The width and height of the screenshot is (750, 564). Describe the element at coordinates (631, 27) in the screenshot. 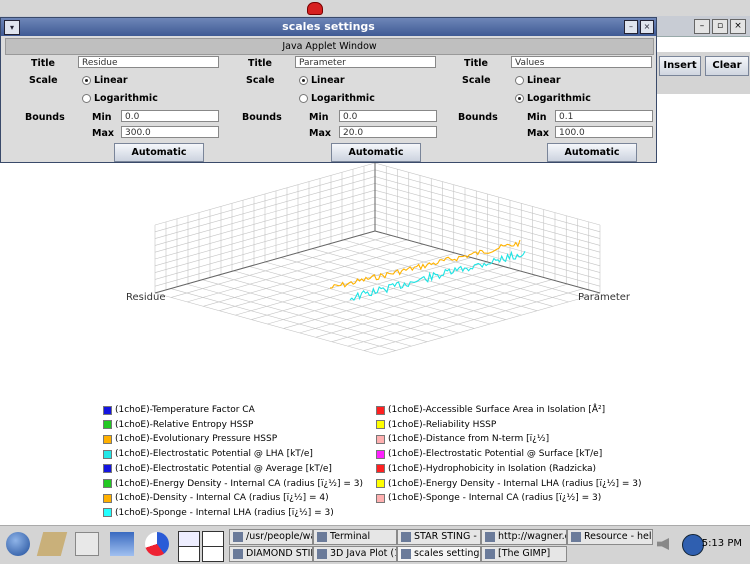

I see `dialog-minimize-button: –` at that location.